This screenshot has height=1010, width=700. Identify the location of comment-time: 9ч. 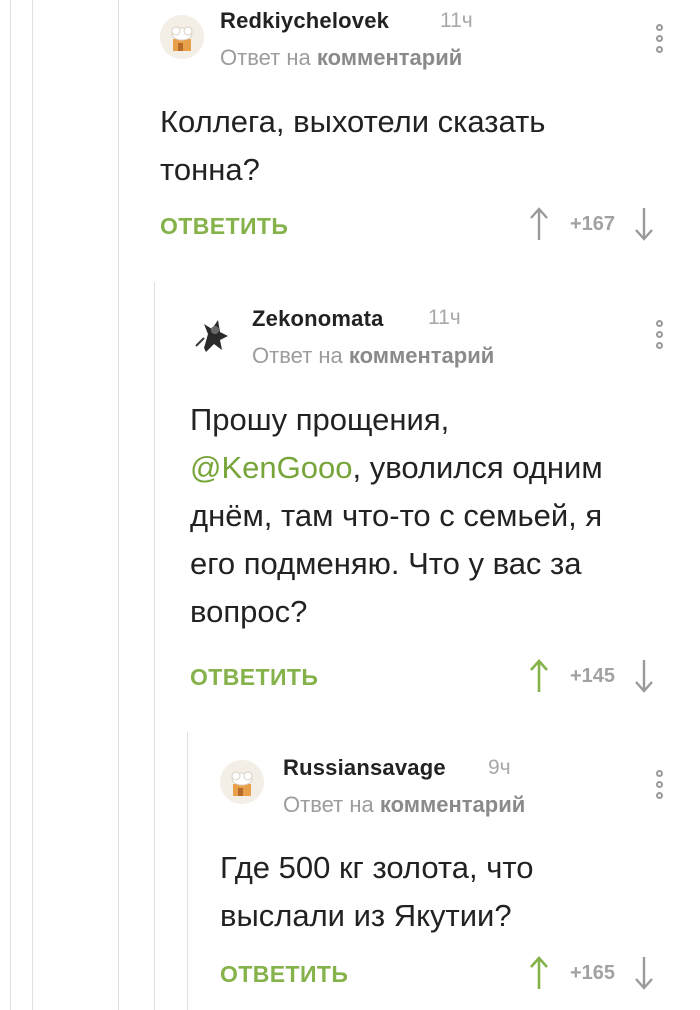
(499, 767).